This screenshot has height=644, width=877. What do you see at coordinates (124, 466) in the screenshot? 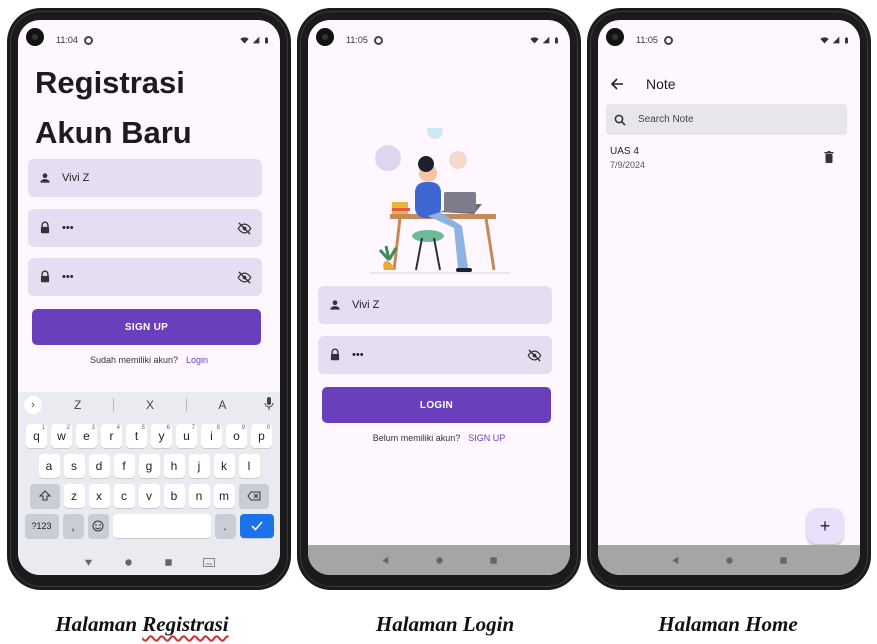
I see `key-f: f` at bounding box center [124, 466].